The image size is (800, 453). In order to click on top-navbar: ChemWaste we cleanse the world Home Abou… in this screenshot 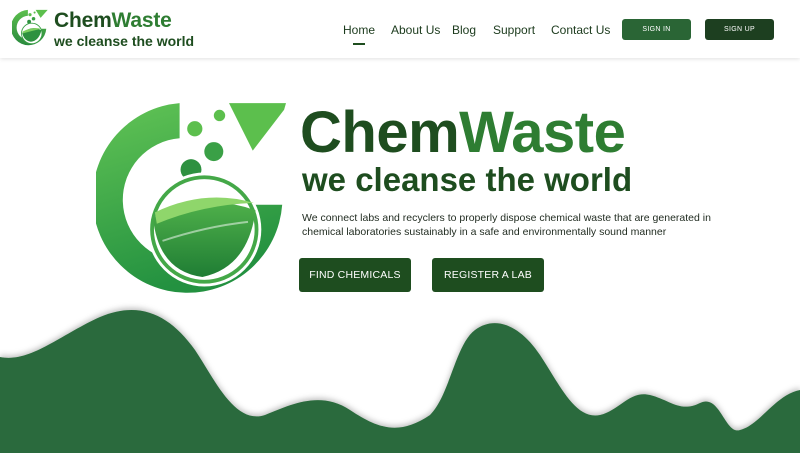, I will do `click(400, 29)`.